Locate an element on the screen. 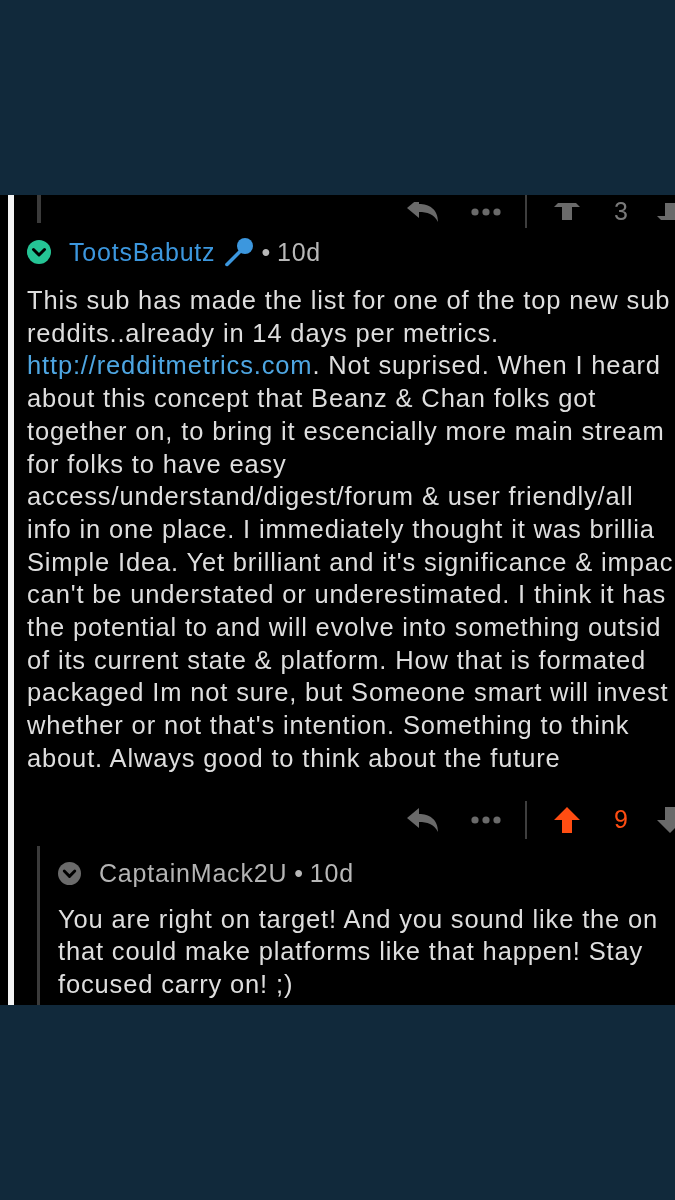 The width and height of the screenshot is (675, 1200). microphone-icon is located at coordinates (239, 252).